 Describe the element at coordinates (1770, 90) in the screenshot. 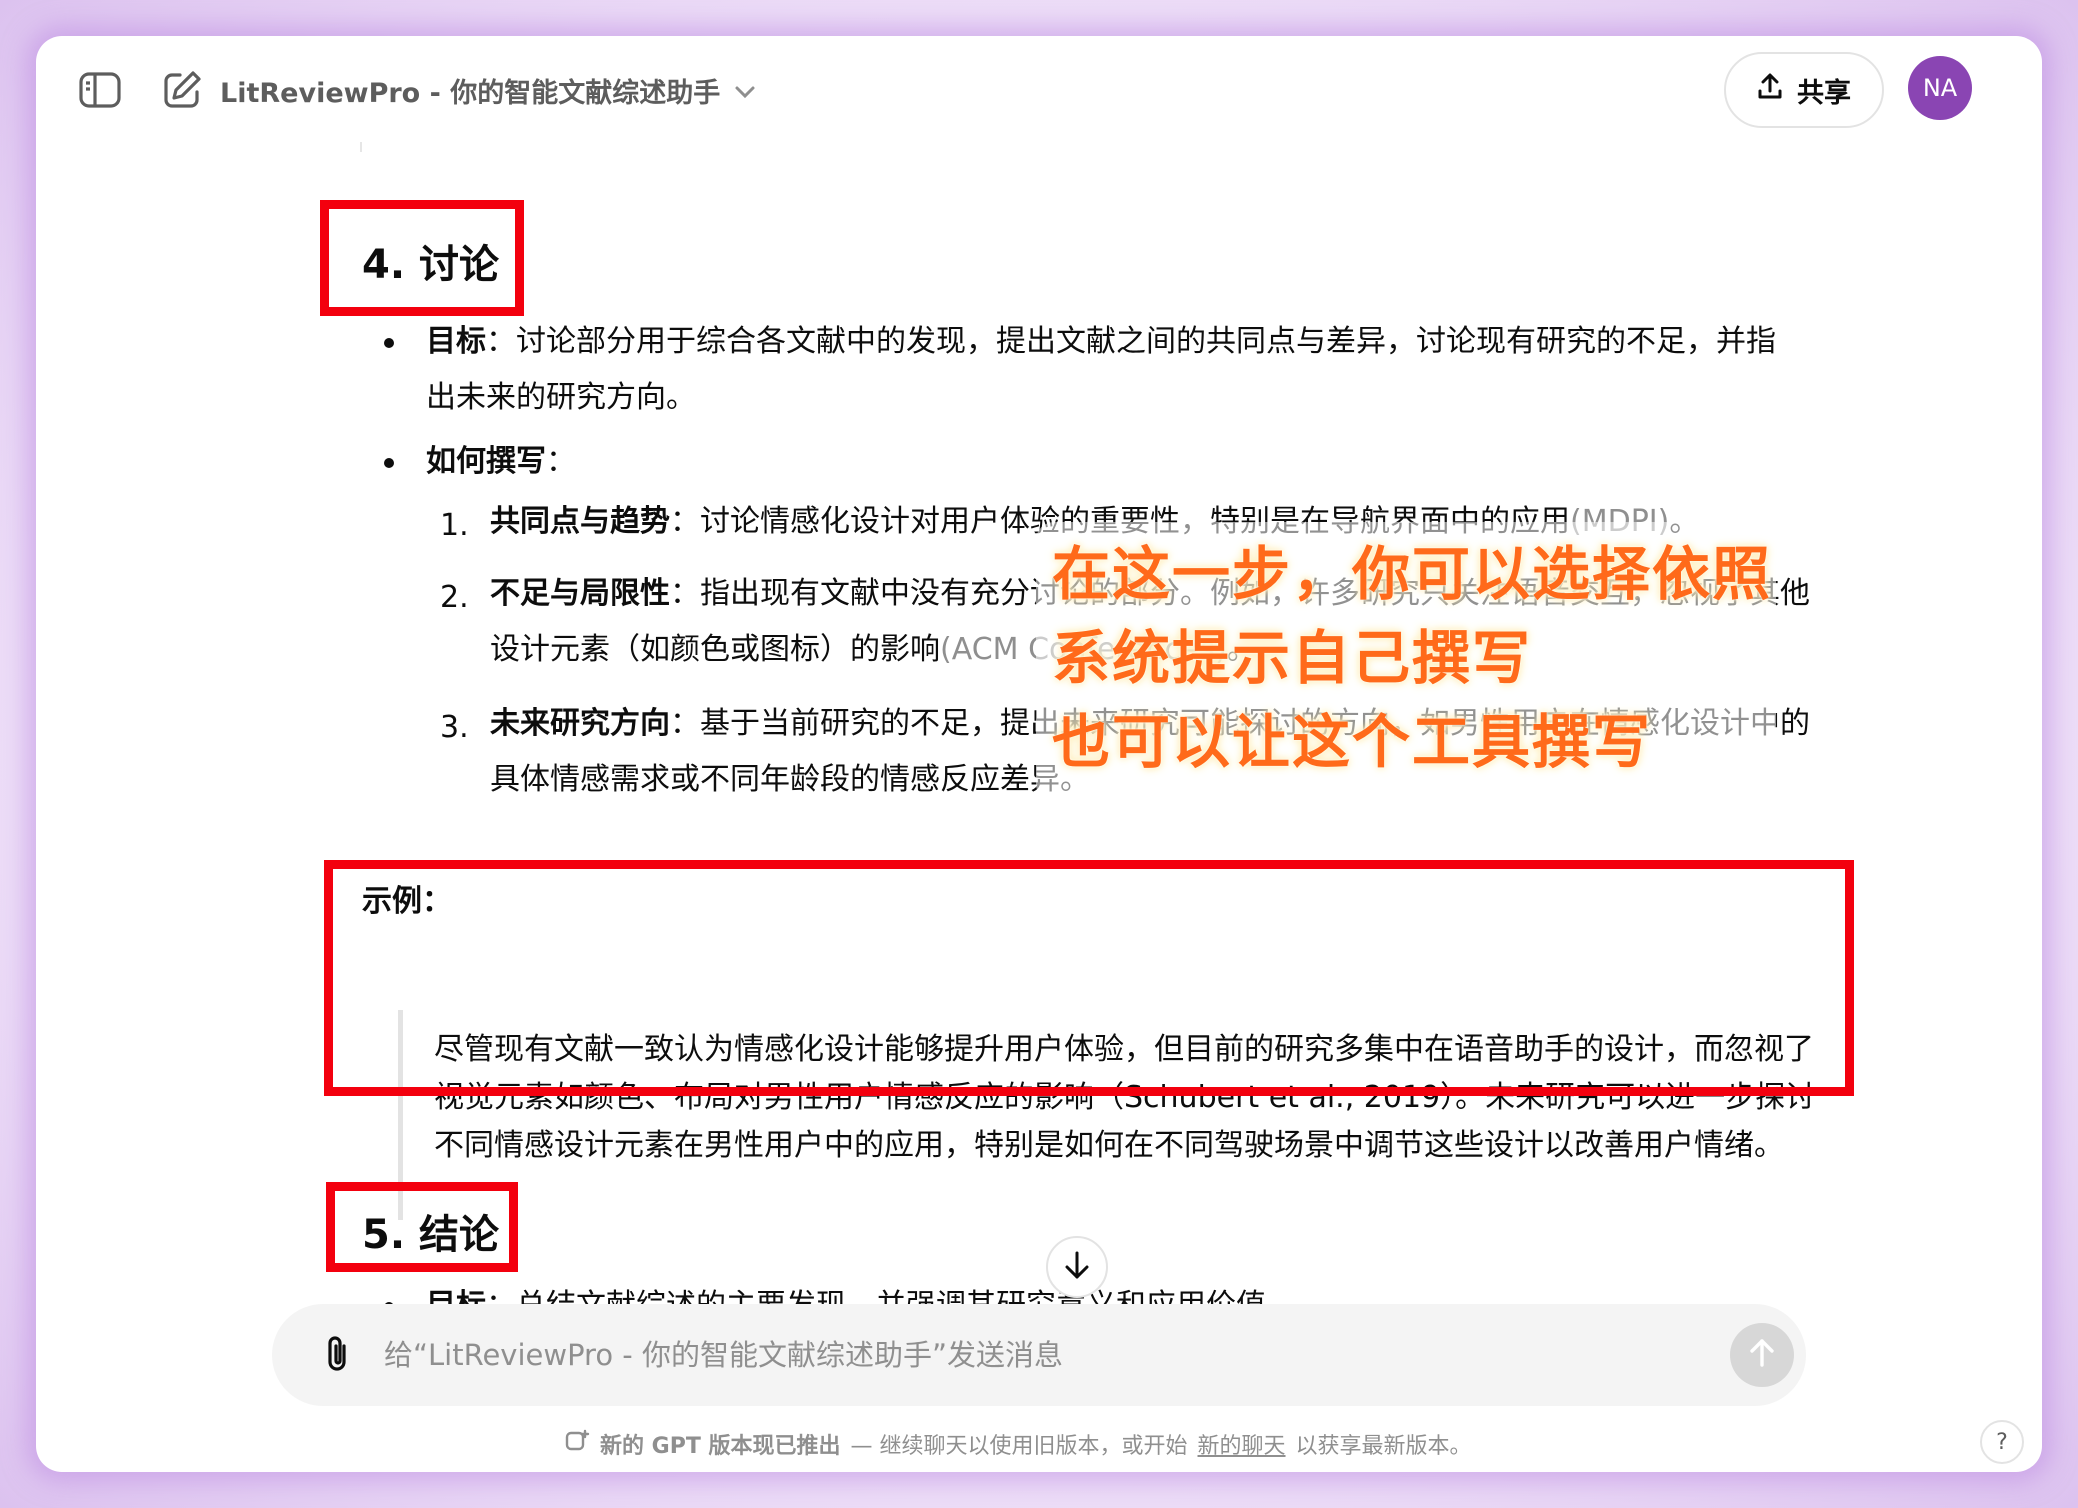

I see `upload-icon` at that location.